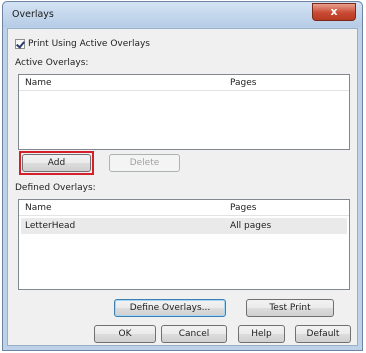  I want to click on print-using-overlays-checkbox, so click(20, 44).